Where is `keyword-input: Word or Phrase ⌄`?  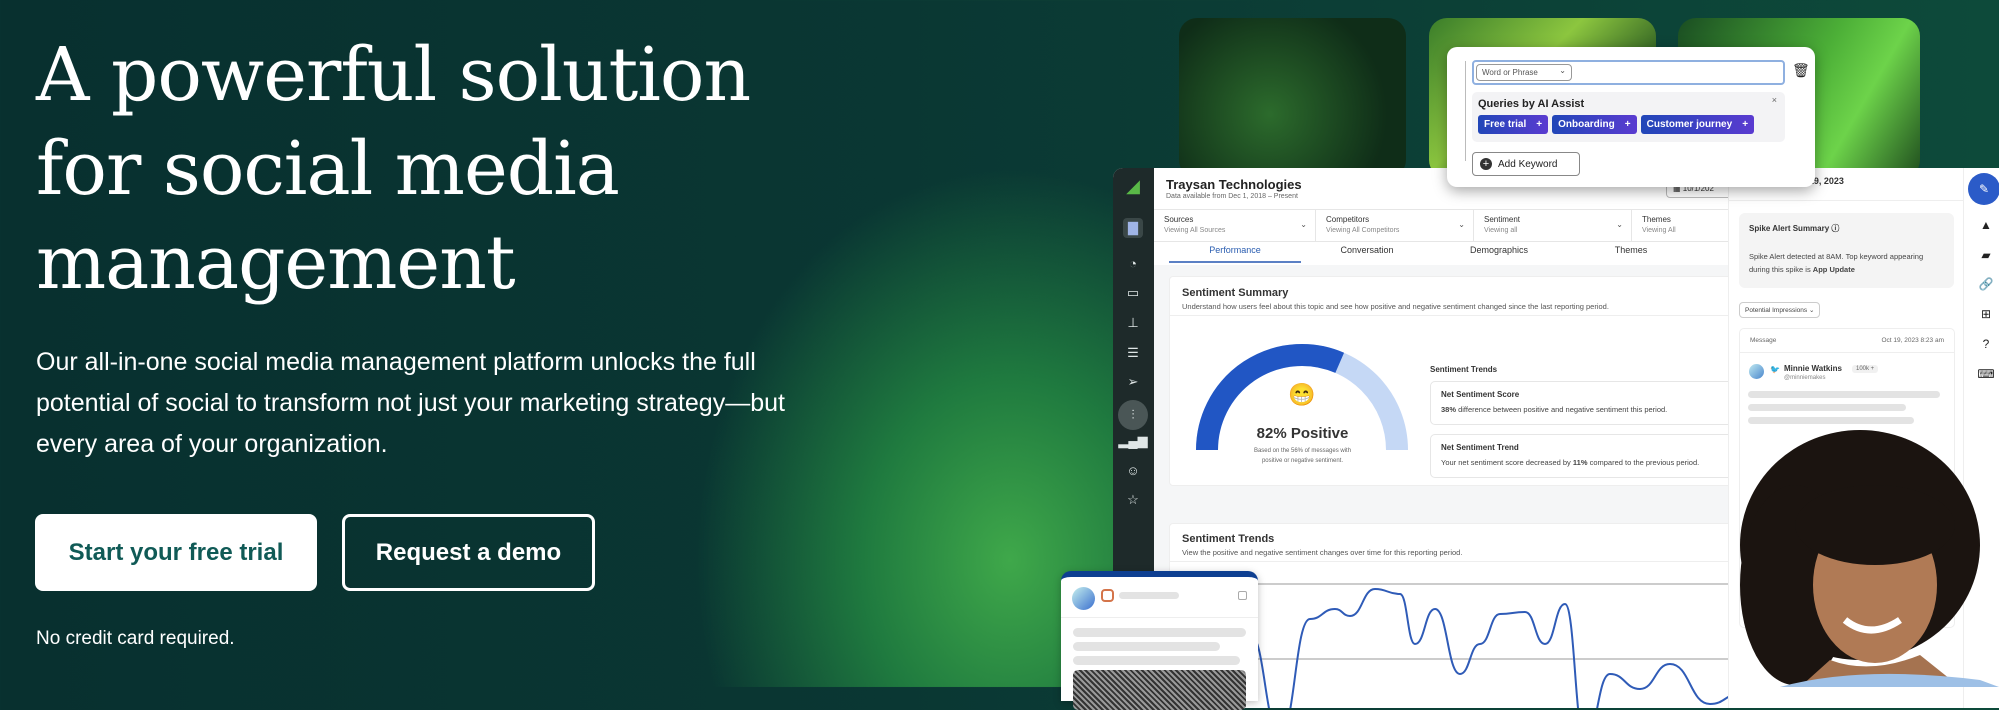 keyword-input: Word or Phrase ⌄ is located at coordinates (1628, 72).